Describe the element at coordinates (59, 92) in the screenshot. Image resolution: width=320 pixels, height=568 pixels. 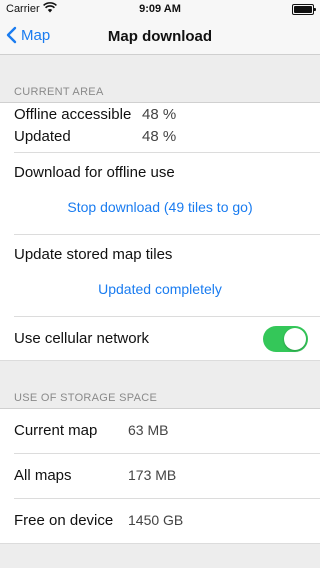
I see `section-header-label: CURRENT AREA` at that location.